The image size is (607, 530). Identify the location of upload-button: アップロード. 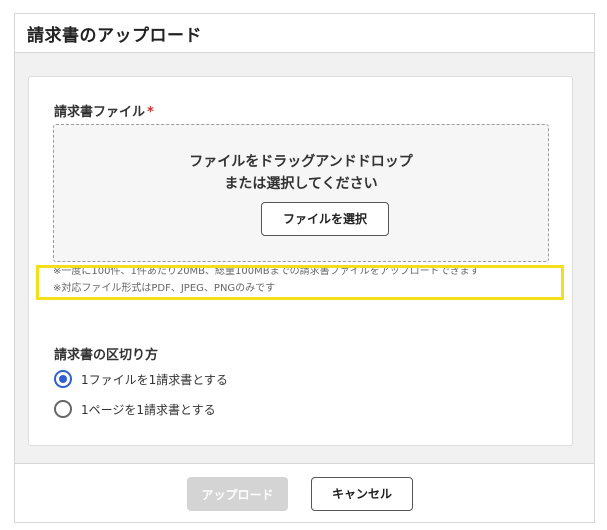
(237, 494).